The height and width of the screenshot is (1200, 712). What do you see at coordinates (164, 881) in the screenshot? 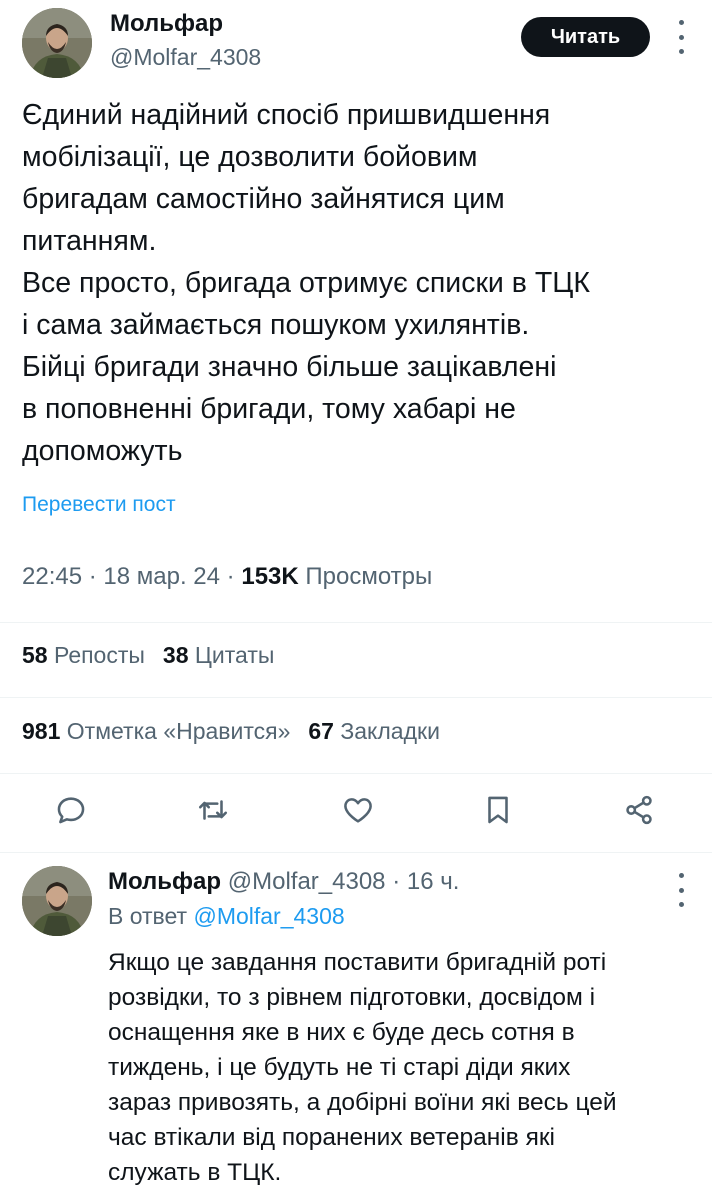
I see `reply-author-name: Мольфар` at bounding box center [164, 881].